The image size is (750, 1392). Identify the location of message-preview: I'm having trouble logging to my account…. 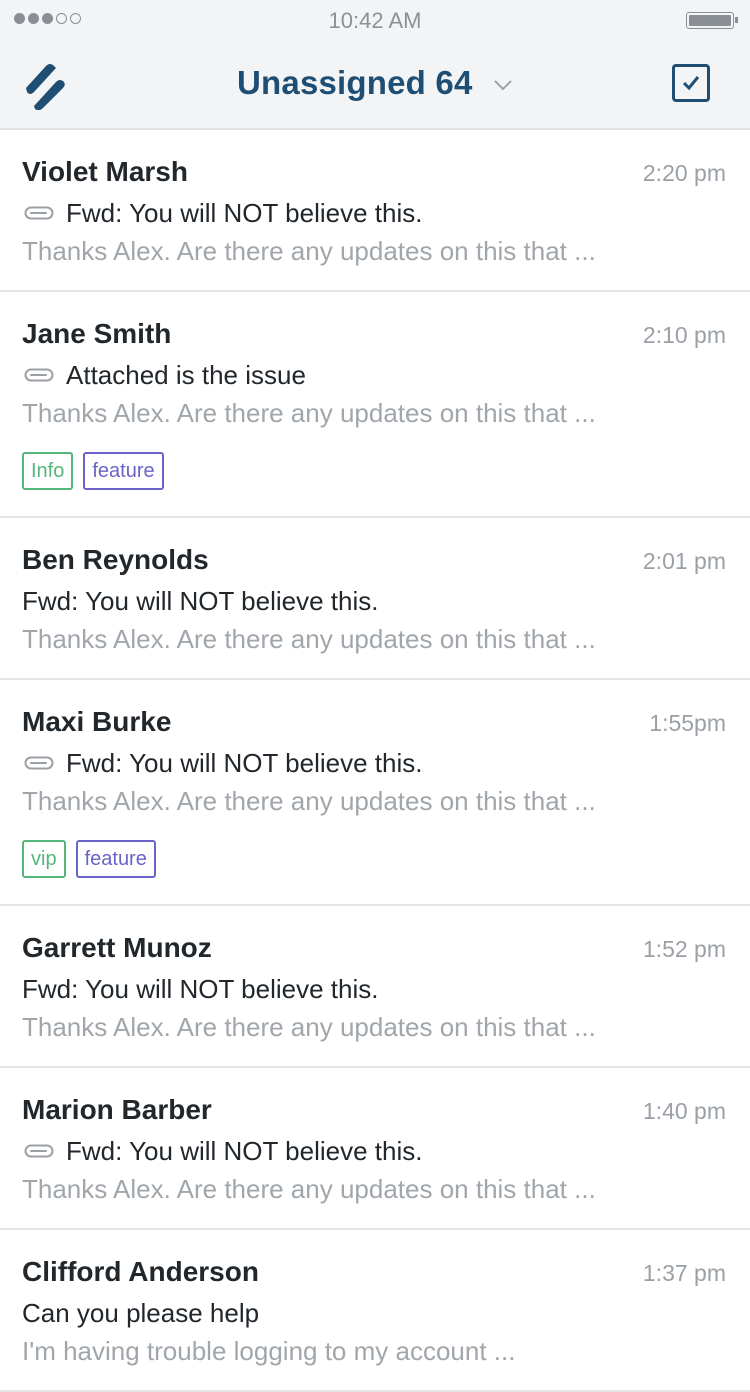
(269, 1351).